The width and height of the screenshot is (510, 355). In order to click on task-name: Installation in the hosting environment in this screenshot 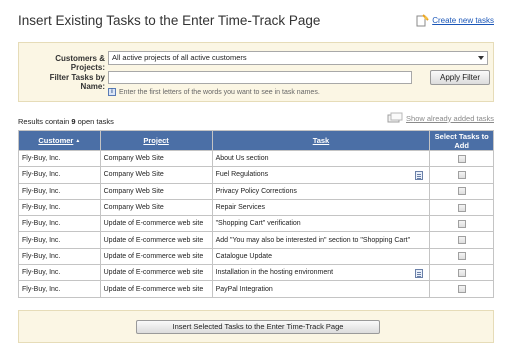, I will do `click(274, 273)`.